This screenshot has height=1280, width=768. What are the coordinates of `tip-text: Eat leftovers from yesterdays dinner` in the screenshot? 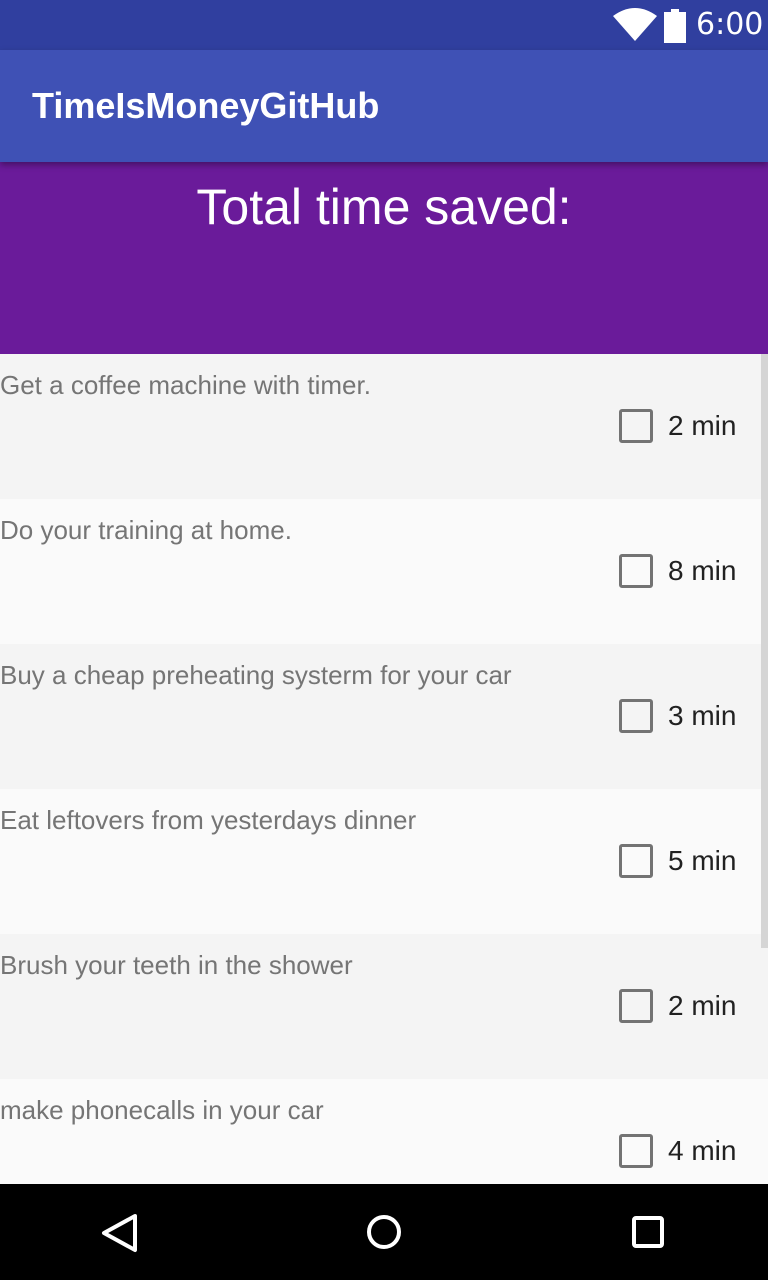 It's located at (208, 820).